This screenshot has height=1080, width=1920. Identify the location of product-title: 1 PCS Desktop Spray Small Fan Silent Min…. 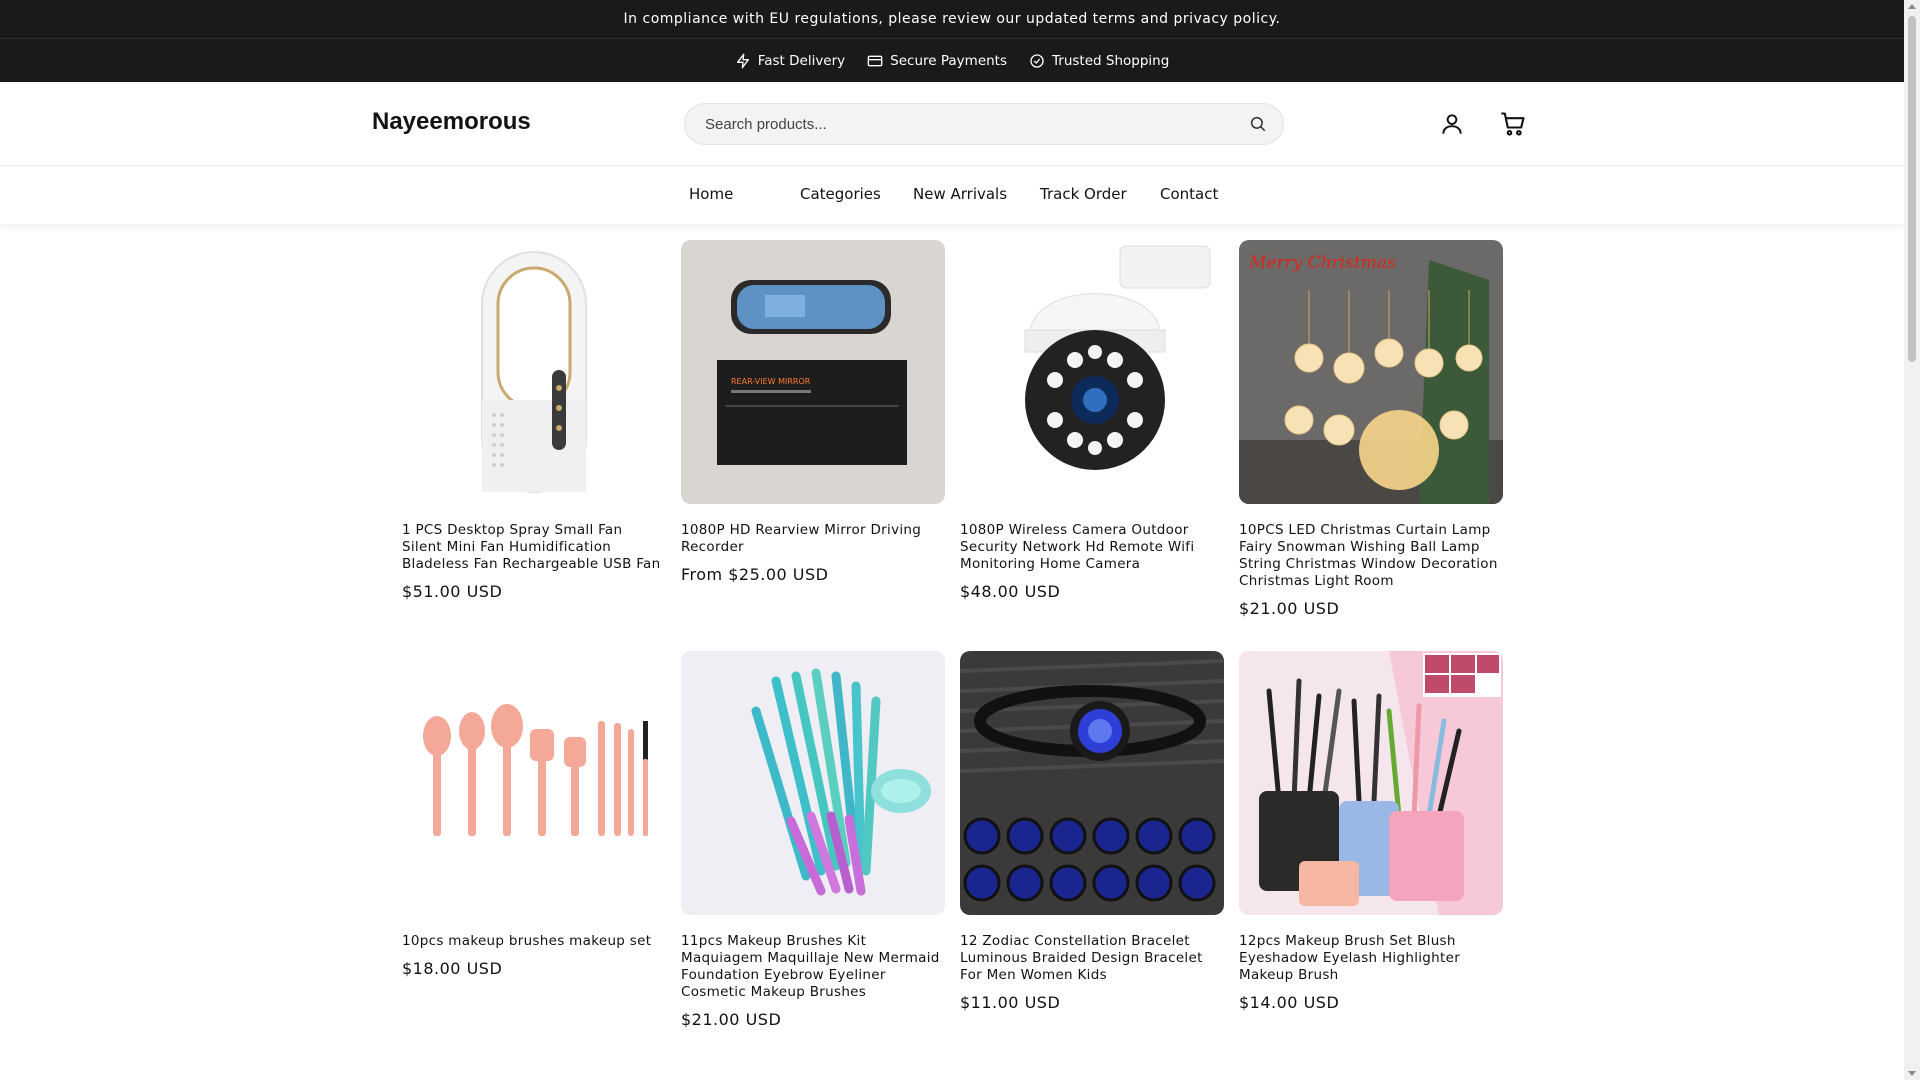
(534, 547).